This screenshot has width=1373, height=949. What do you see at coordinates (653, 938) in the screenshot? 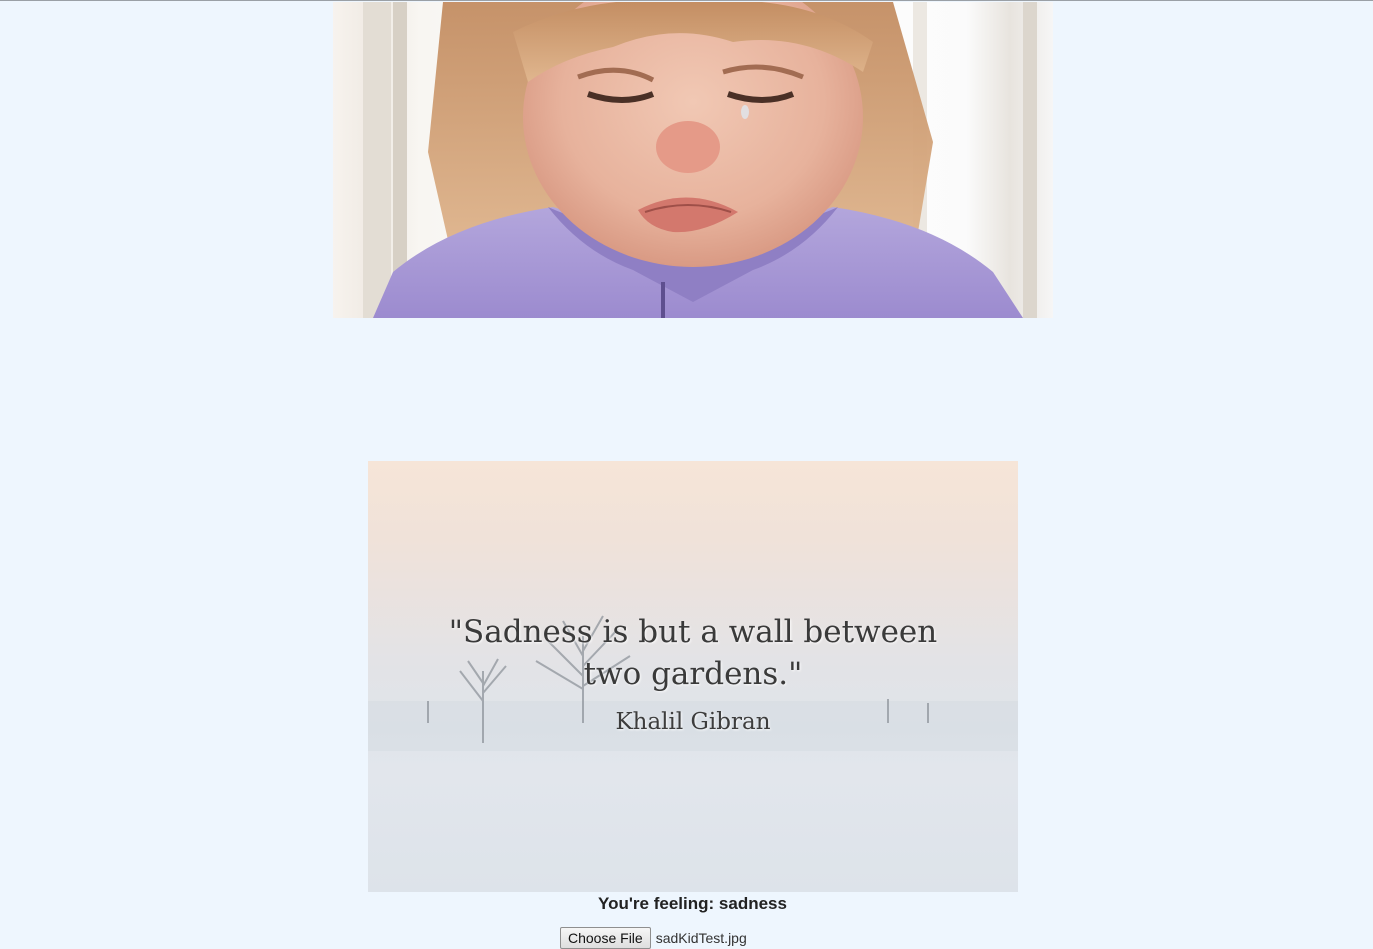
I see `file-input: Choose File sadKidTest.jpg` at bounding box center [653, 938].